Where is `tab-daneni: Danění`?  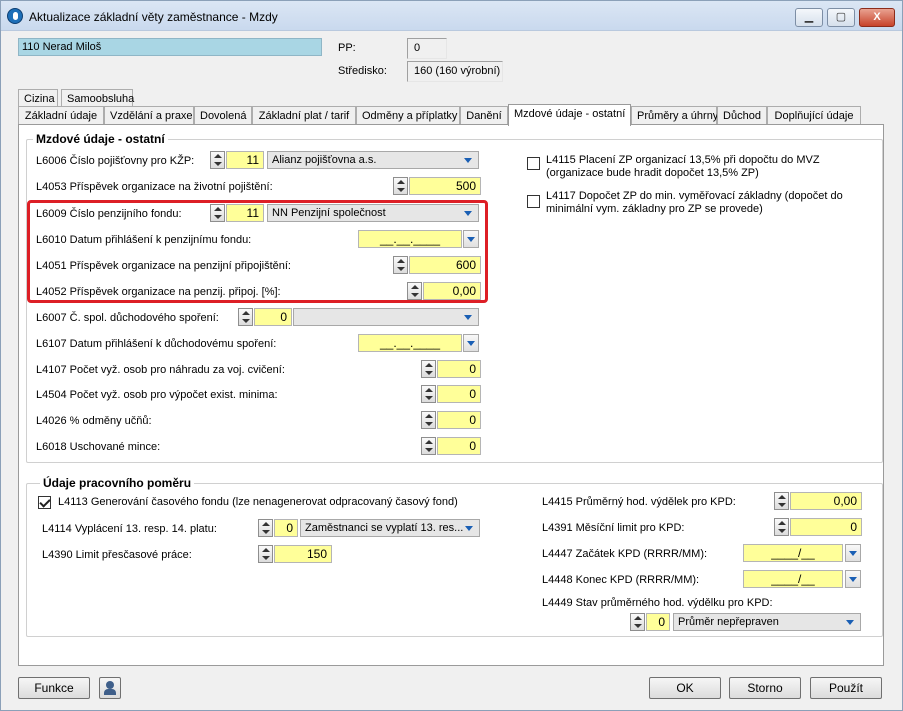 tab-daneni: Danění is located at coordinates (484, 115).